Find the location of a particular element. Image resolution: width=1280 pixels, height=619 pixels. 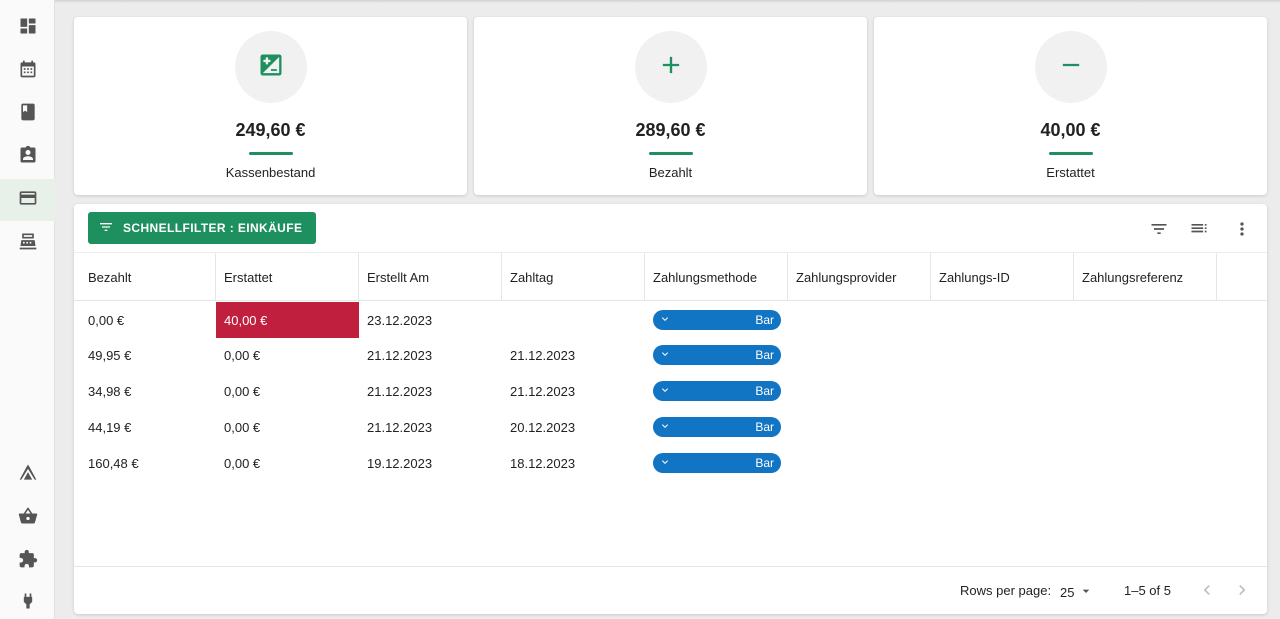

plus-icon is located at coordinates (671, 67).